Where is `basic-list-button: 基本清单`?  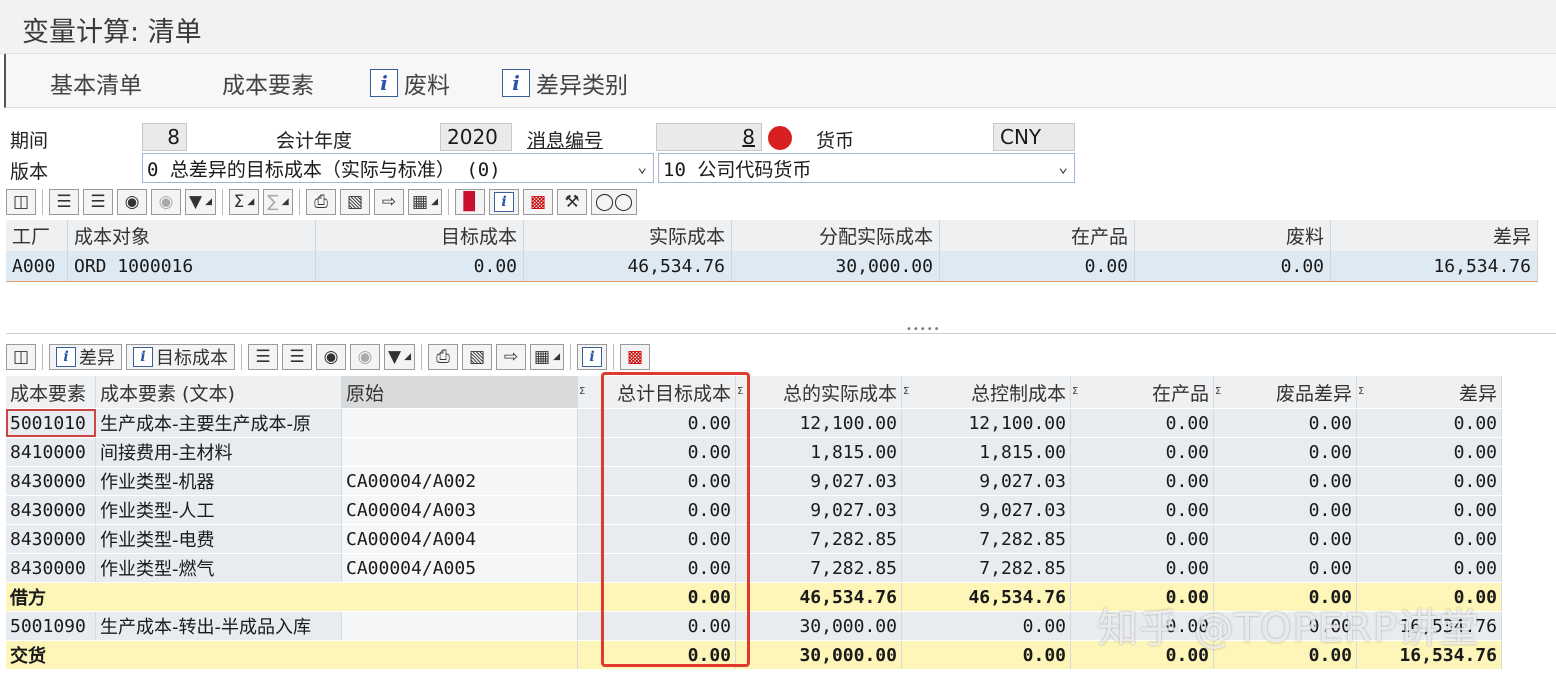
basic-list-button: 基本清单 is located at coordinates (96, 83).